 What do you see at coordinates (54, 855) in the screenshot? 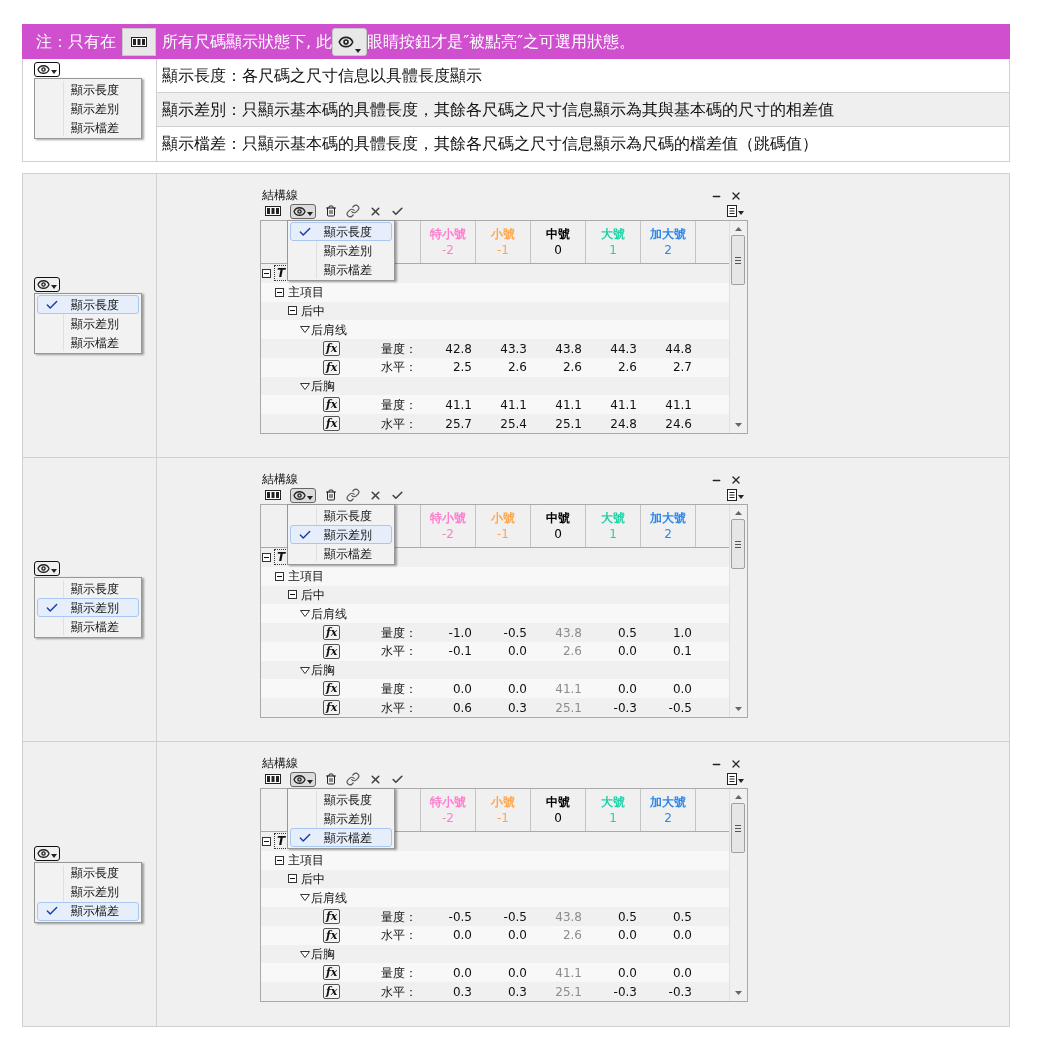
I see `caret-icon` at bounding box center [54, 855].